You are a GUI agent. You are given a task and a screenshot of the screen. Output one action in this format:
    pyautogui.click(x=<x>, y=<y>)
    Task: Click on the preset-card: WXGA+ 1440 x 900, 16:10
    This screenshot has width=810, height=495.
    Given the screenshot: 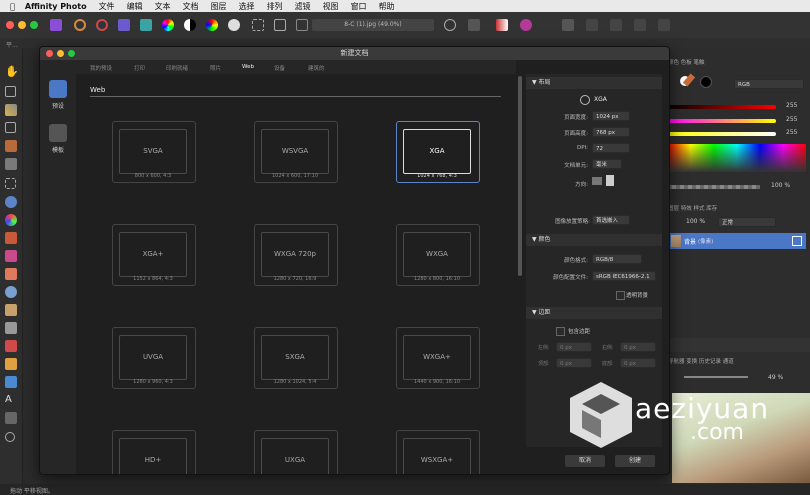 What is the action you would take?
    pyautogui.click(x=439, y=359)
    